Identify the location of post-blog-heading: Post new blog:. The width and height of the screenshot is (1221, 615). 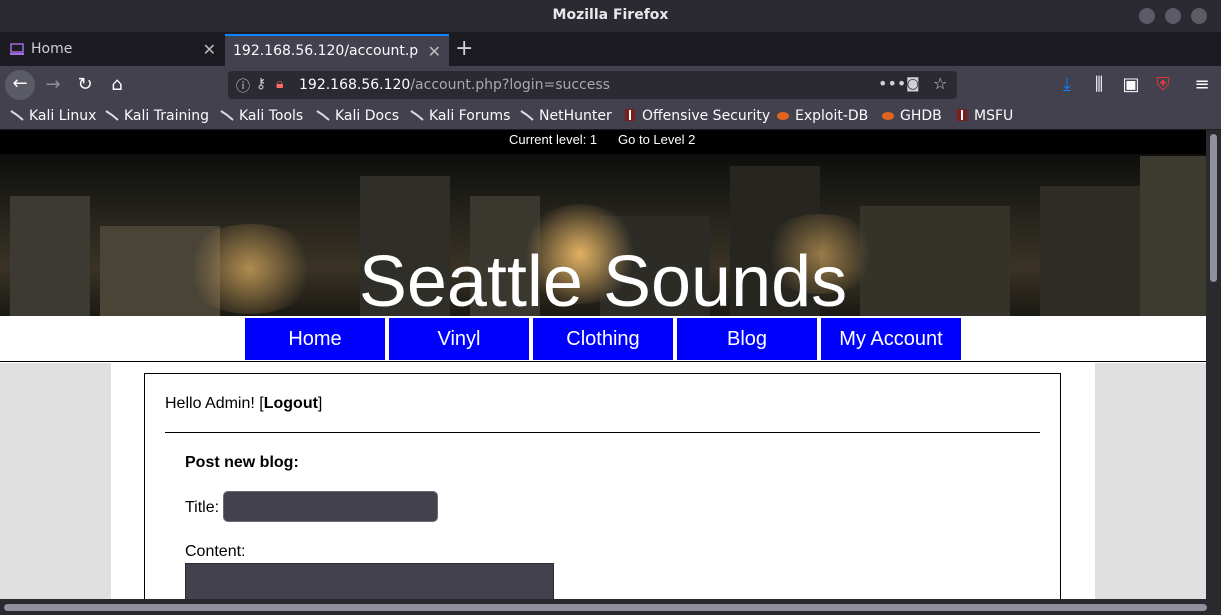
(242, 462).